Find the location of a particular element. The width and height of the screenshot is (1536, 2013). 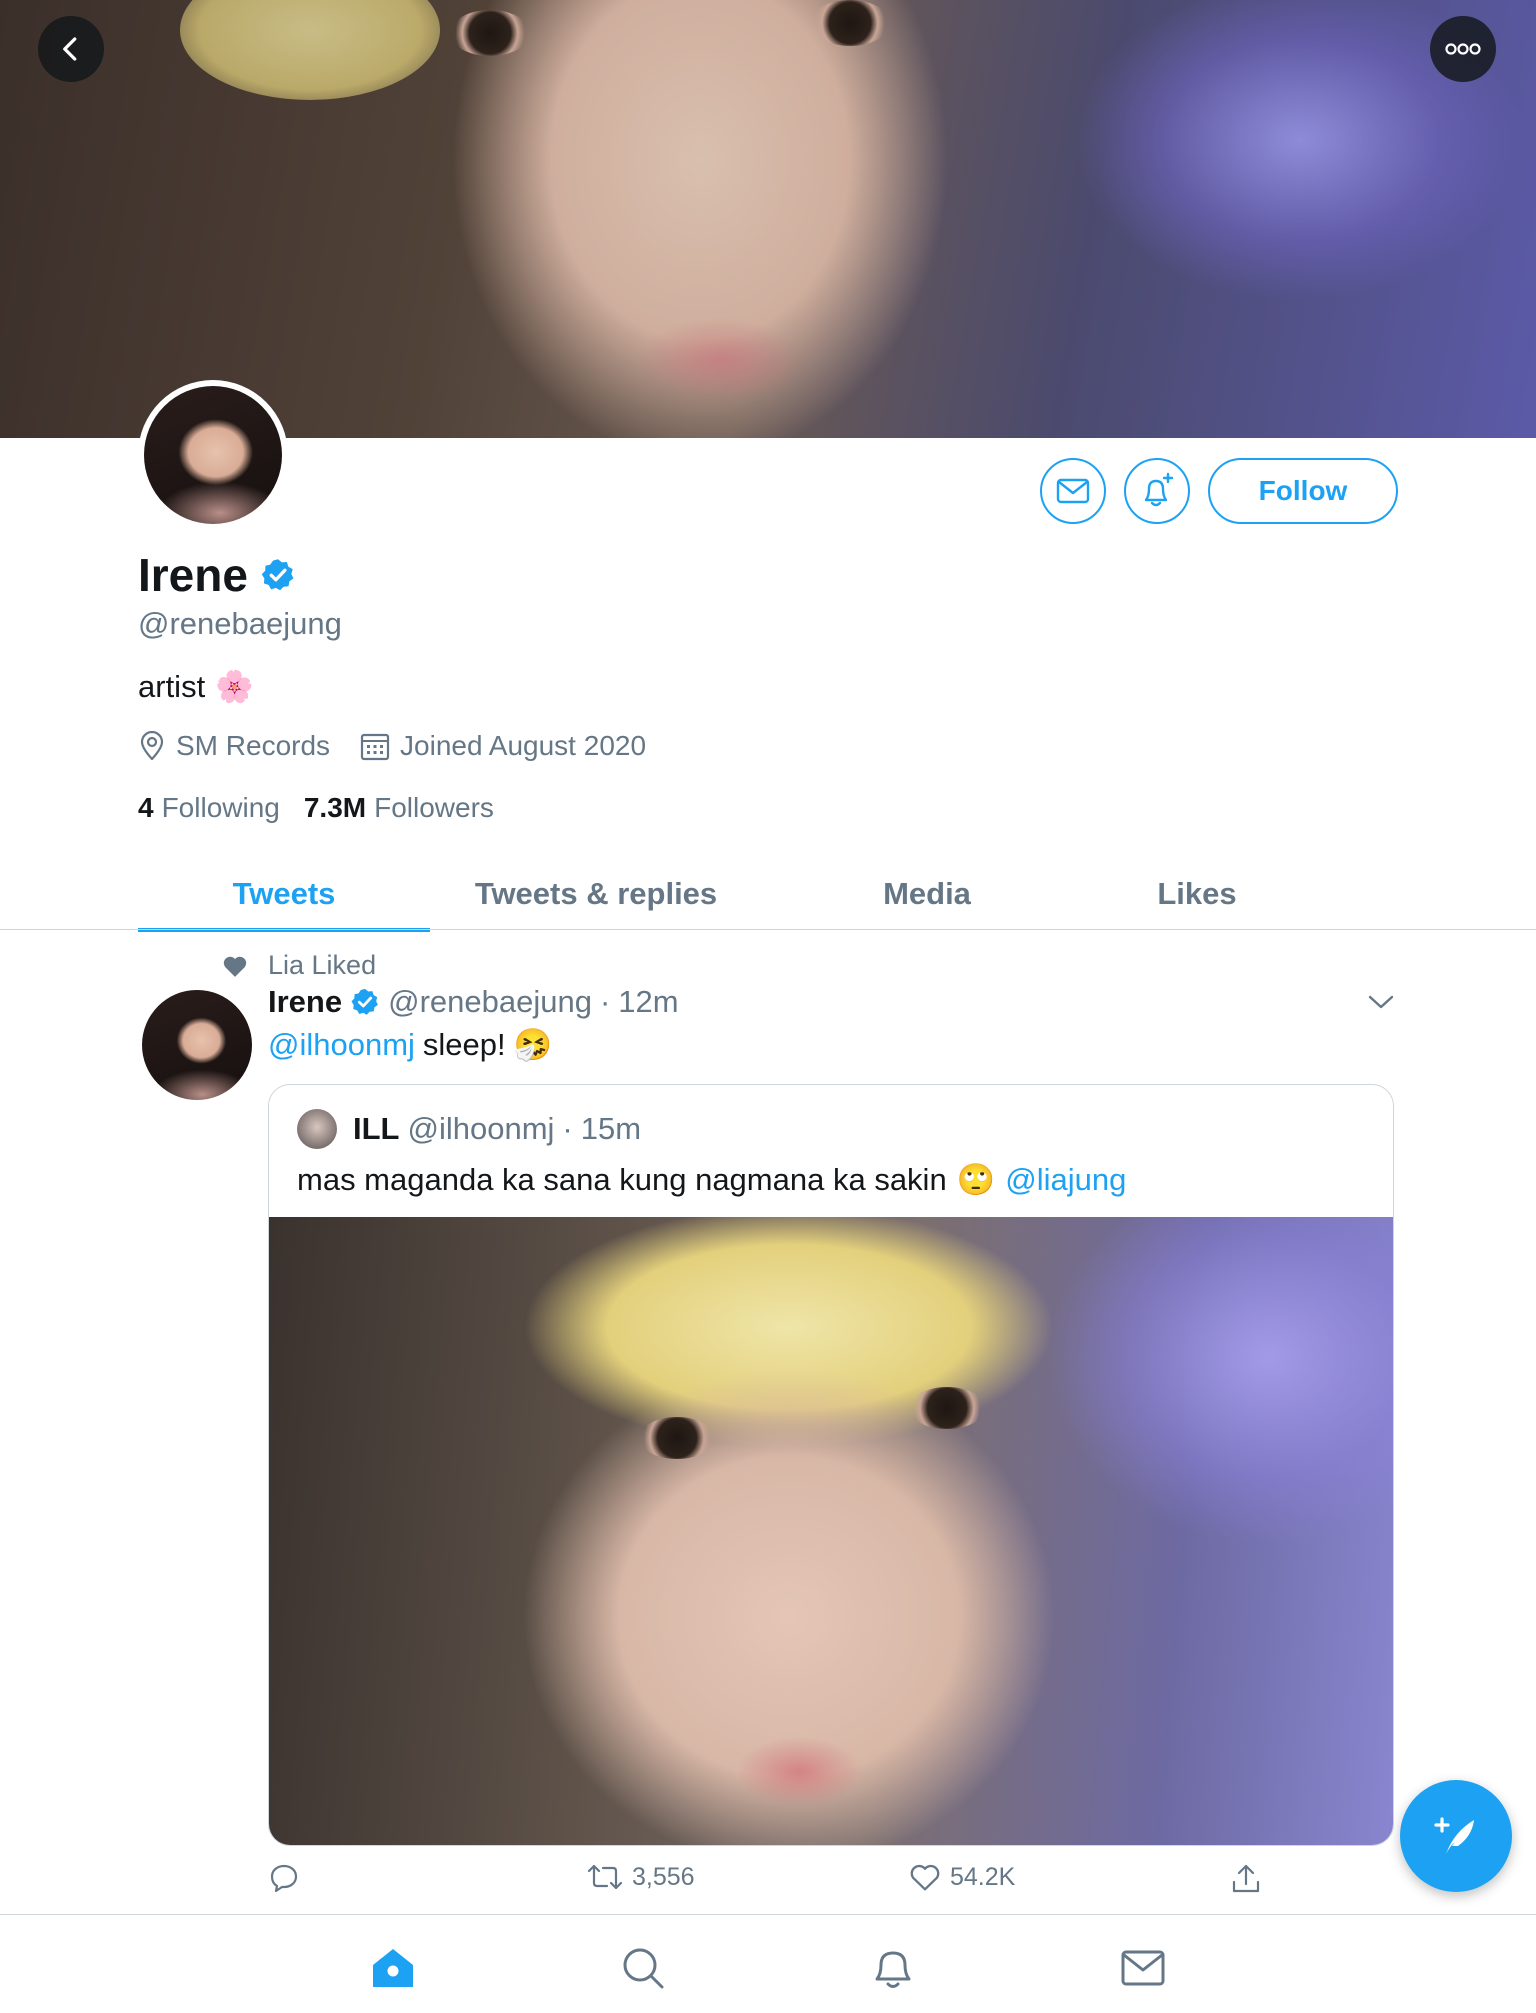

notifications-icon is located at coordinates (893, 1969).